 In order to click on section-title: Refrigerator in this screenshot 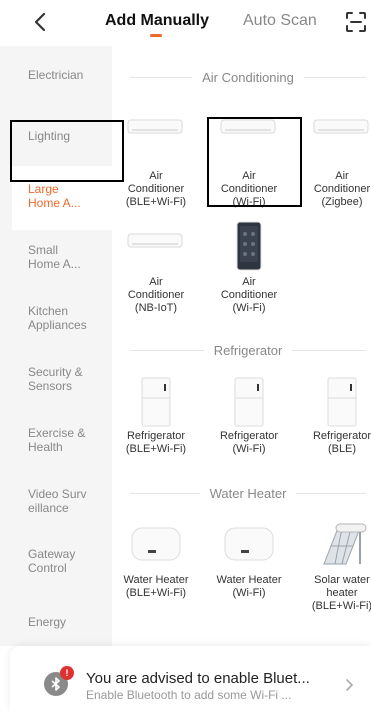, I will do `click(248, 350)`.